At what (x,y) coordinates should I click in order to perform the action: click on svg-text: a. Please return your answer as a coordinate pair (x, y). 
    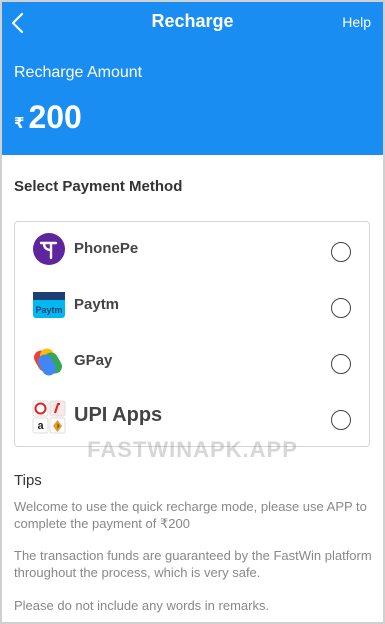
    Looking at the image, I should click on (40, 426).